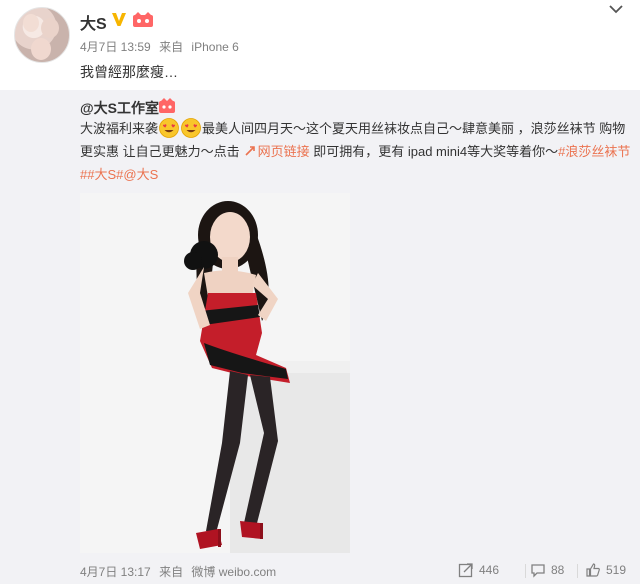 The image size is (640, 584). What do you see at coordinates (616, 570) in the screenshot?
I see `like-count: 519` at bounding box center [616, 570].